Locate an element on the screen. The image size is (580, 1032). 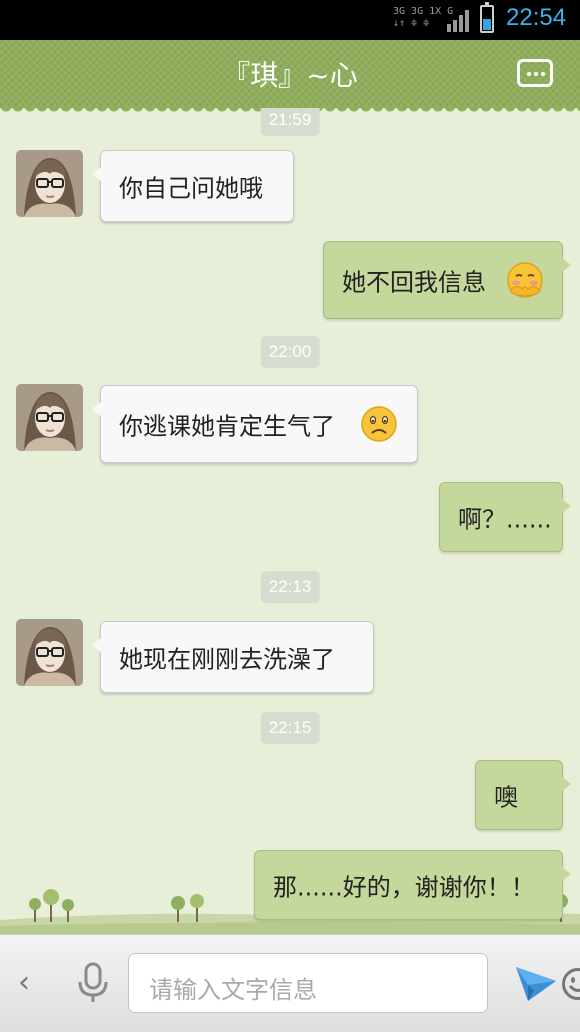
outgoing-message-bubble: 那......好的，谢谢你！！ is located at coordinates (408, 885).